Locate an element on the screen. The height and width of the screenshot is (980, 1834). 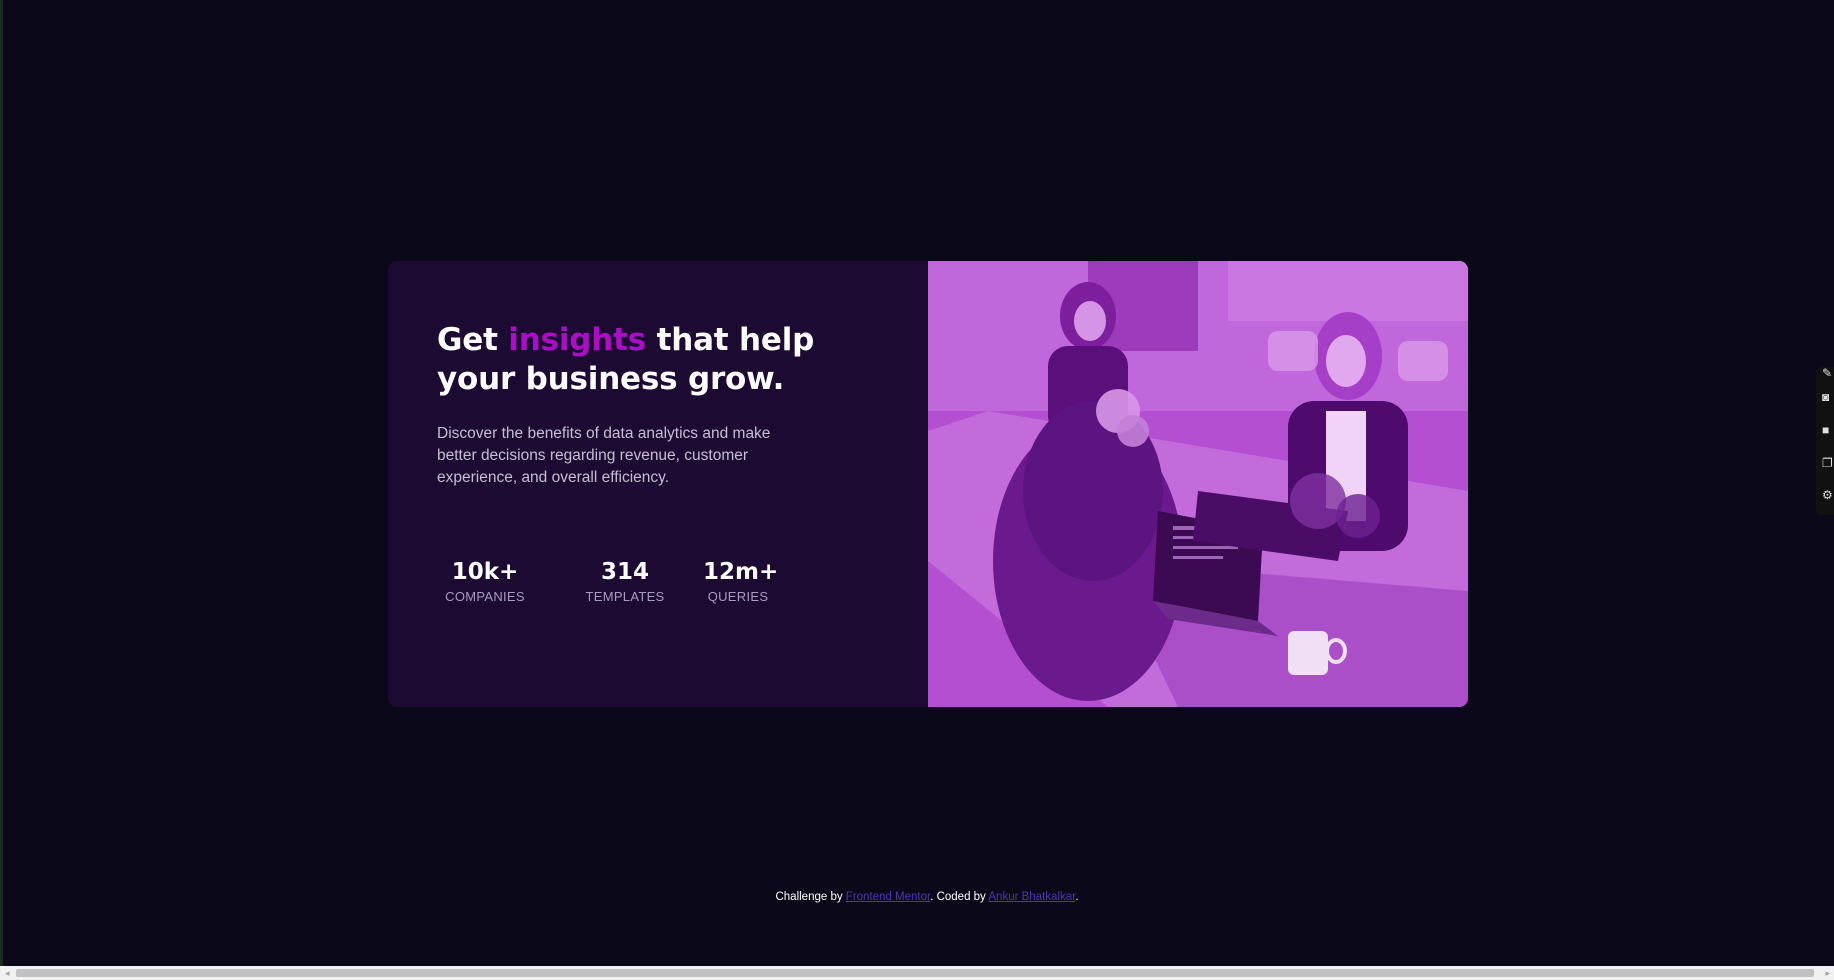
headline-accent: insights is located at coordinates (577, 340).